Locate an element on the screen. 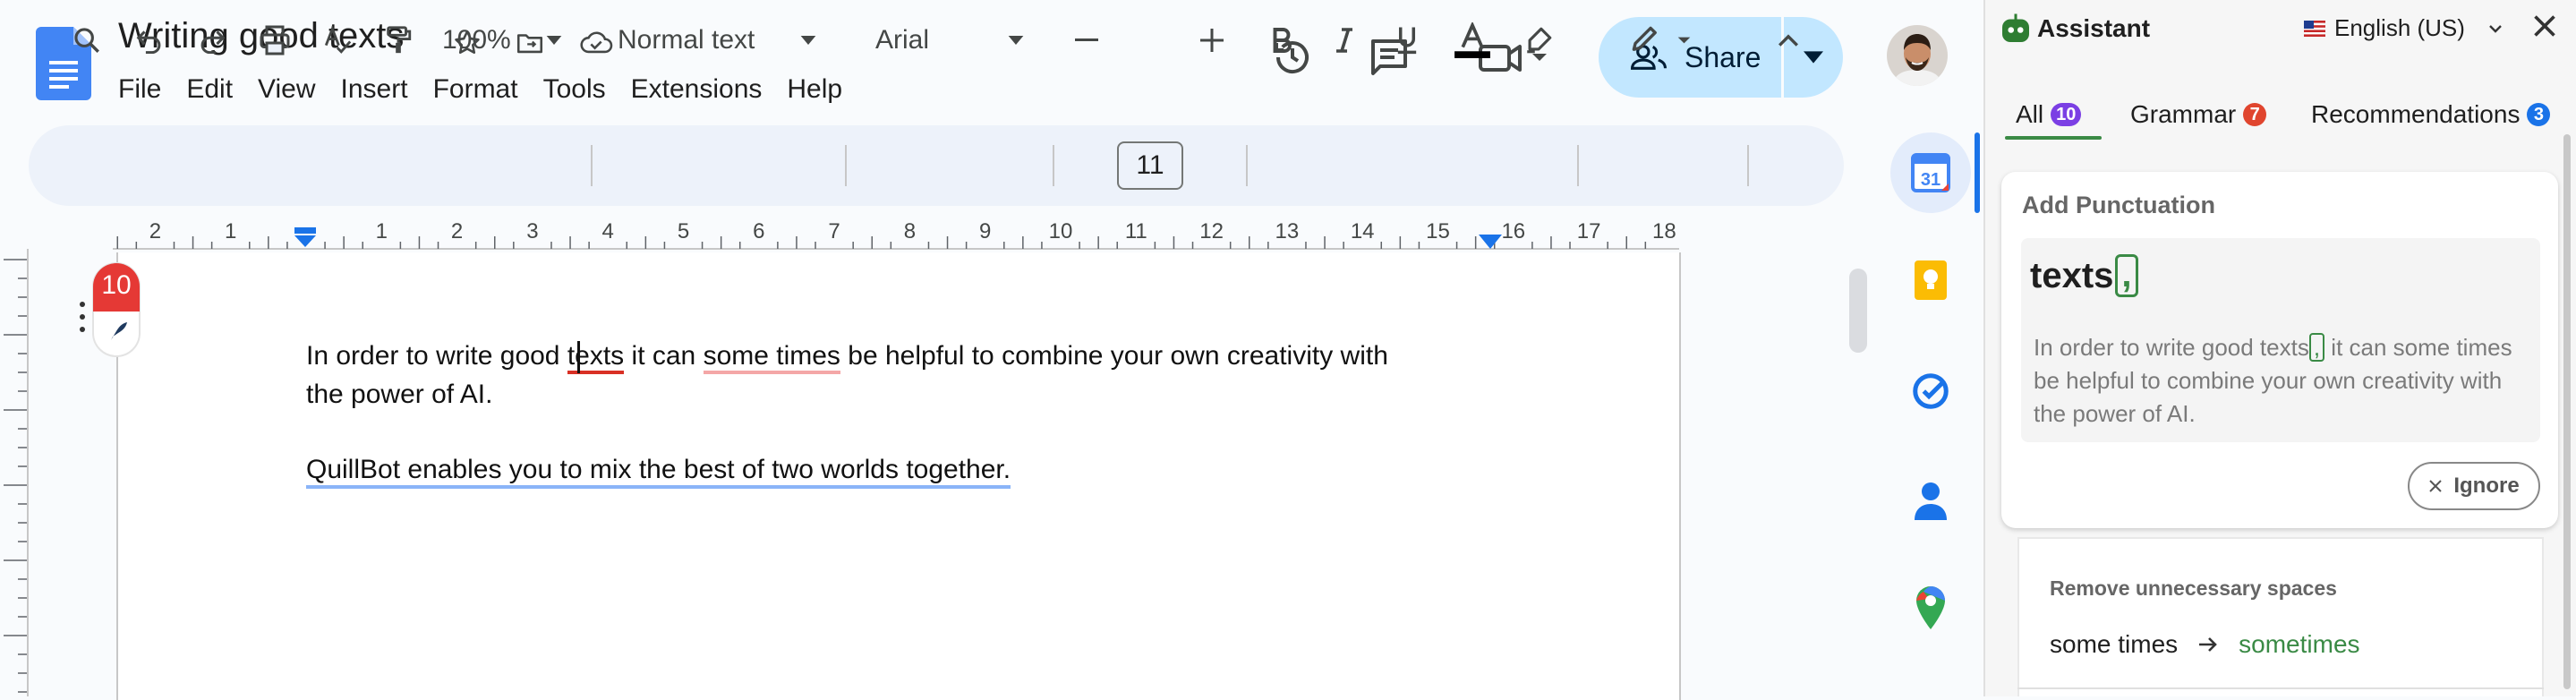 The width and height of the screenshot is (2576, 700). menu-tools: Tools is located at coordinates (574, 89).